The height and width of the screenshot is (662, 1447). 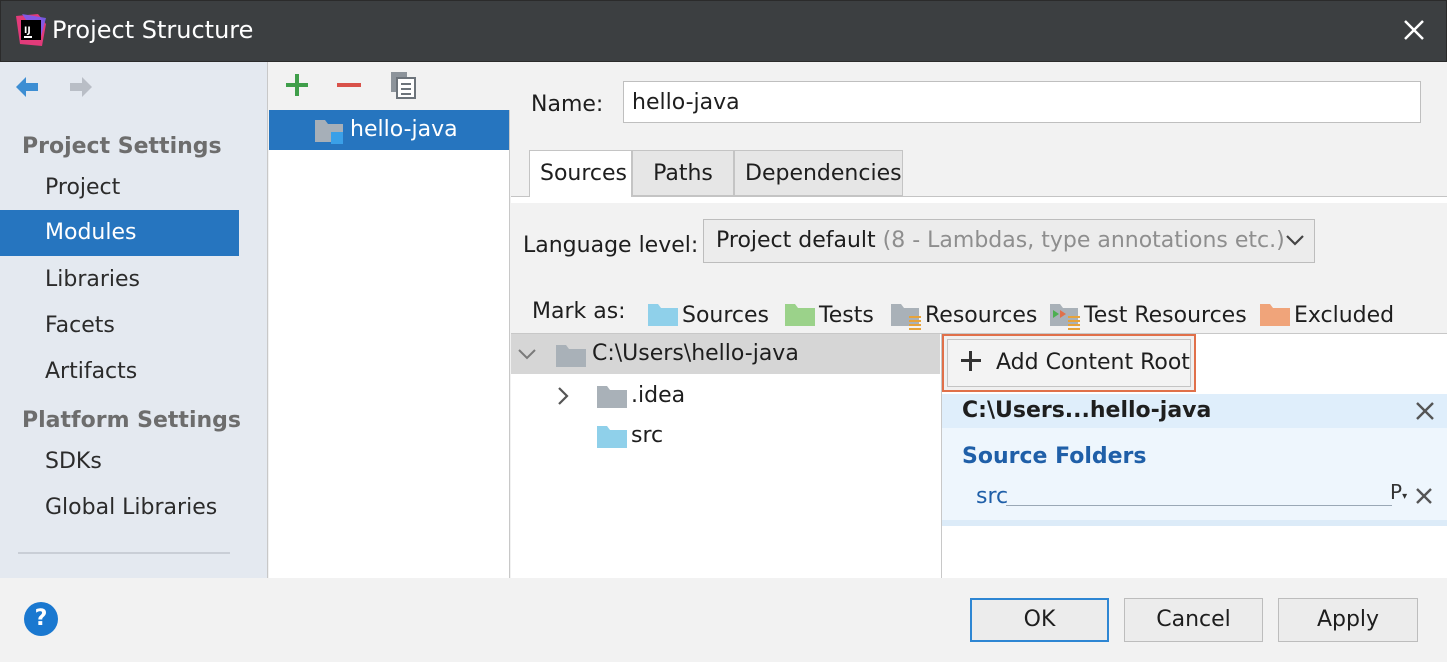 I want to click on project-settings-heading: Project Settings, so click(x=122, y=146).